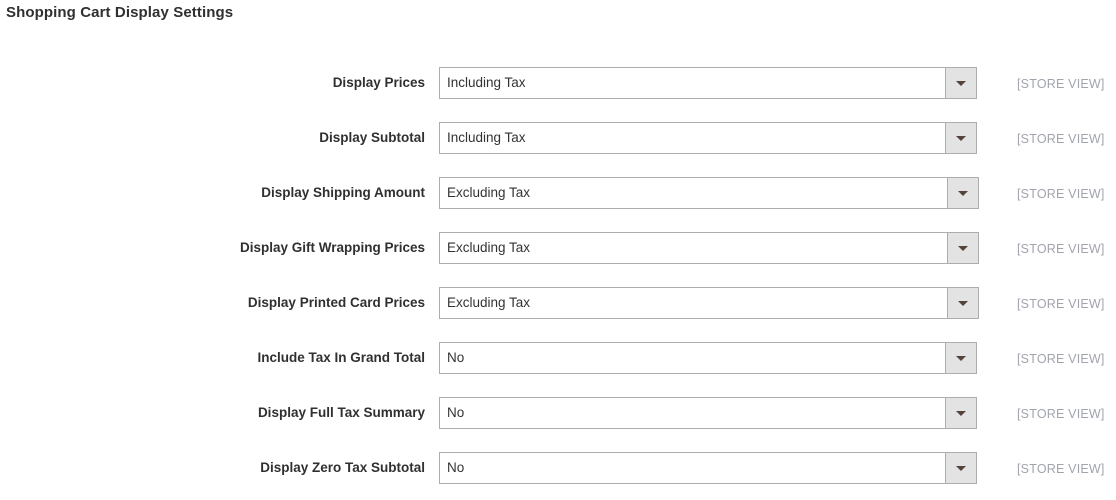 The image size is (1116, 500). I want to click on field-label: Display Gift Wrapping Prices, so click(332, 247).